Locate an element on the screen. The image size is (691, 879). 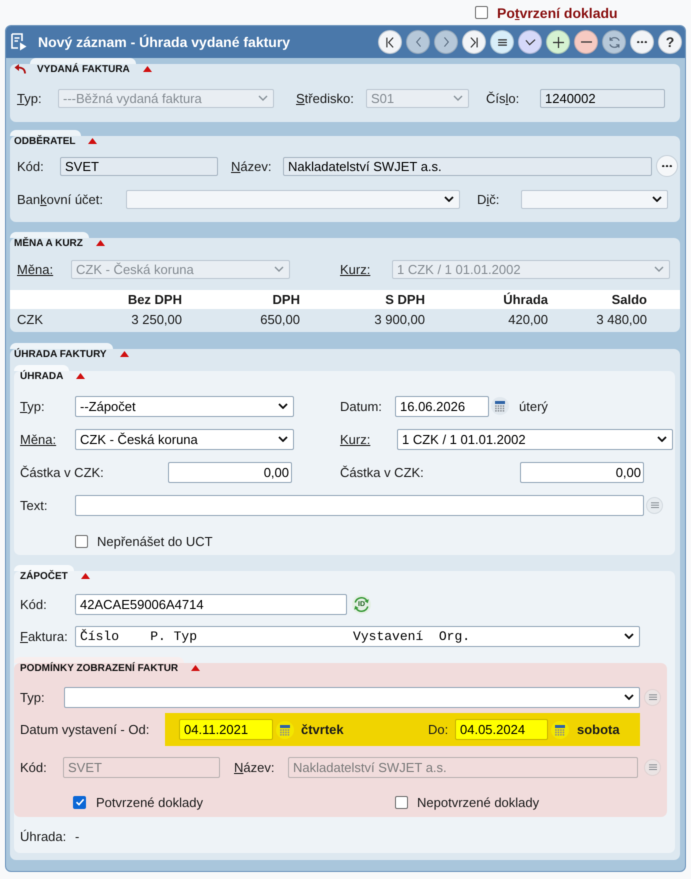
add-button is located at coordinates (558, 42).